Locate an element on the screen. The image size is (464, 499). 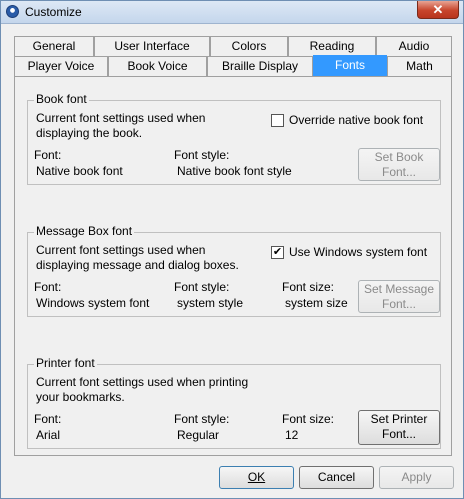
printer-font-desc-line2: your bookmarks. is located at coordinates (80, 397).